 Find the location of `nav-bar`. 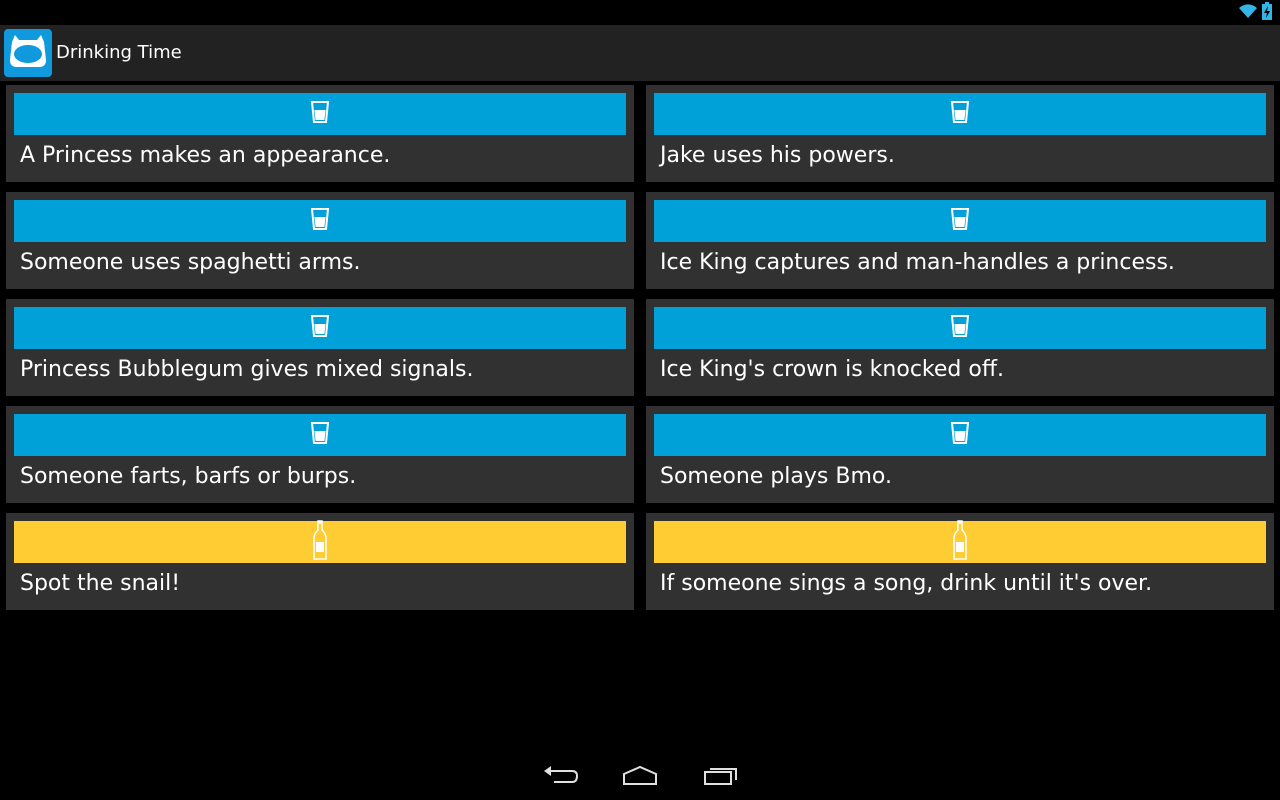

nav-bar is located at coordinates (640, 776).